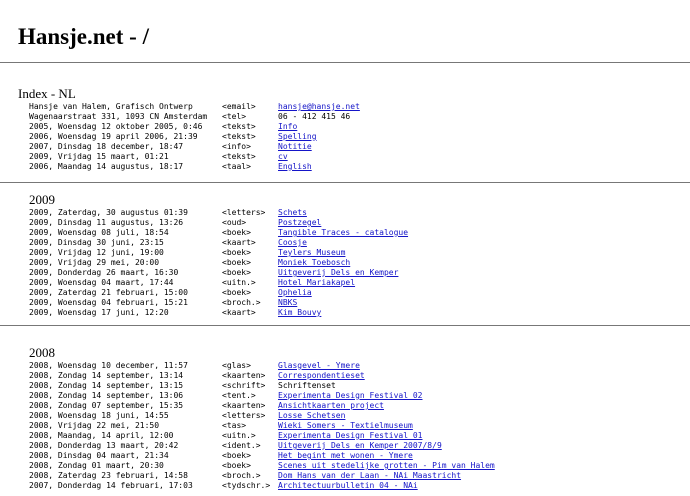 This screenshot has height=496, width=690. What do you see at coordinates (369, 475) in the screenshot?
I see `entry-link: Dom Hans van der Laan - NAi Maastricht` at bounding box center [369, 475].